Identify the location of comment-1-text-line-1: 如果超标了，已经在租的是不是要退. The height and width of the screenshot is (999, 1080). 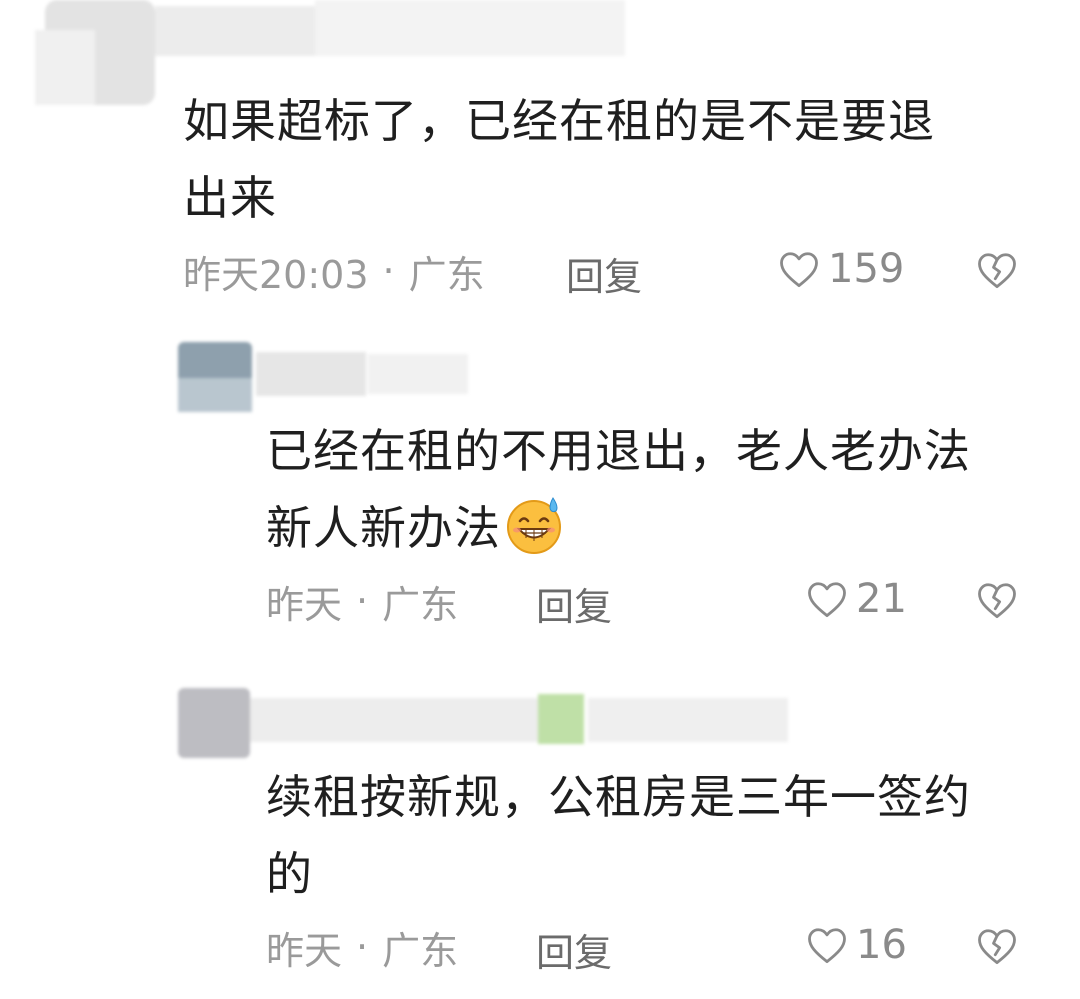
(559, 121).